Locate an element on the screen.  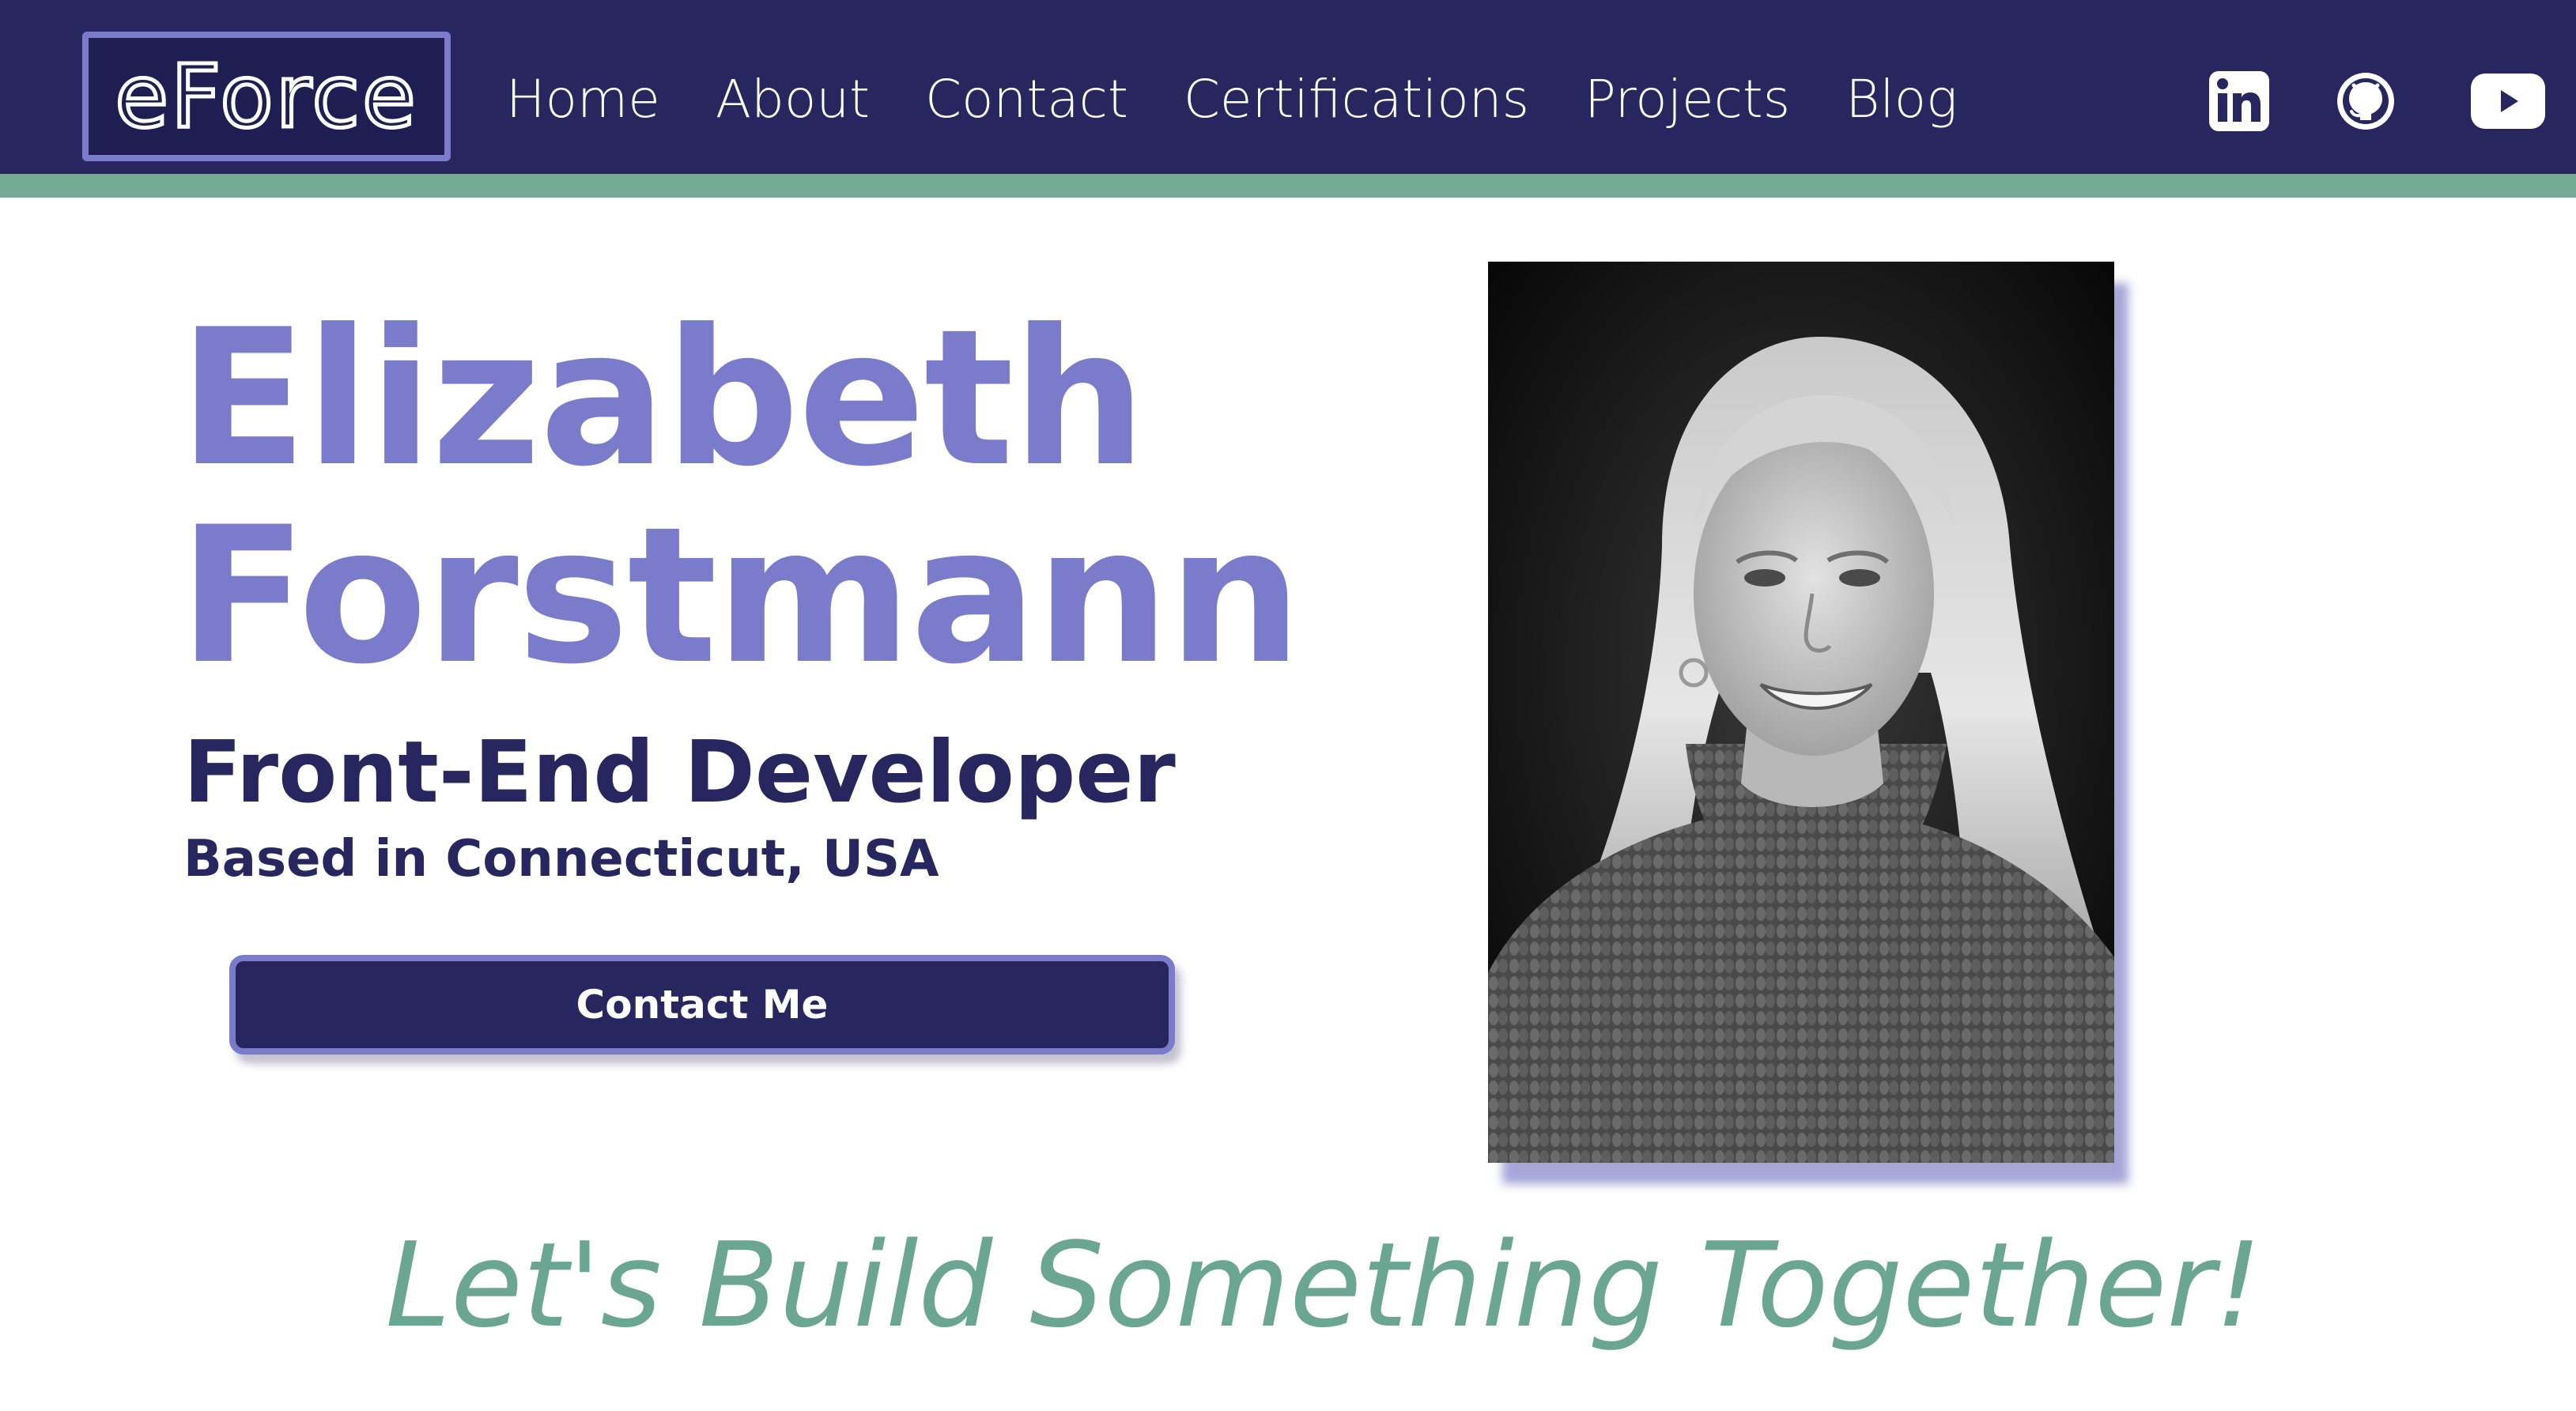
nav-link-contact: Contact is located at coordinates (1026, 99).